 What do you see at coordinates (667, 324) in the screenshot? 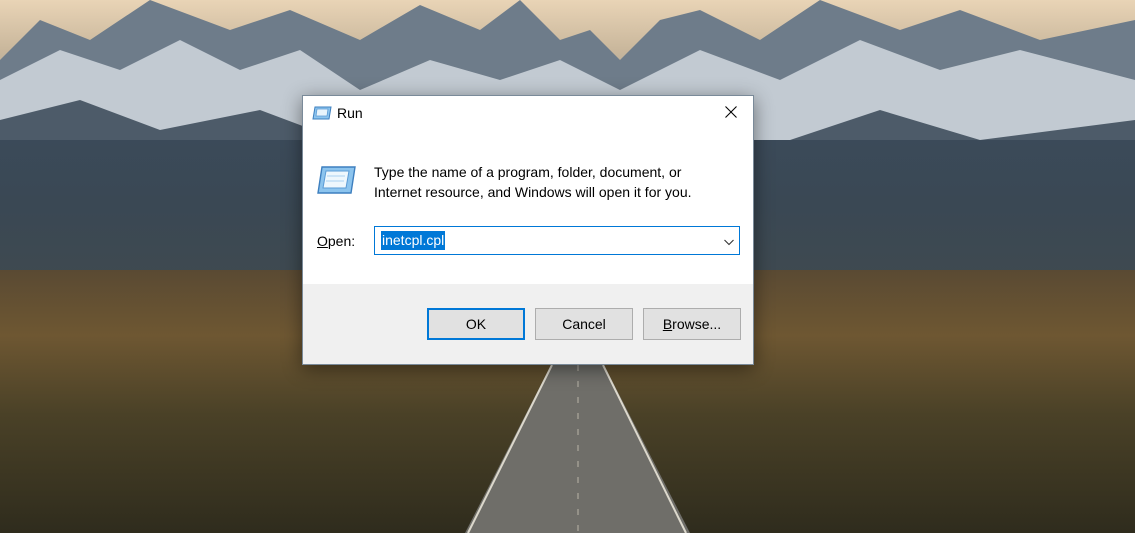
I see `browse-accelerator: B` at bounding box center [667, 324].